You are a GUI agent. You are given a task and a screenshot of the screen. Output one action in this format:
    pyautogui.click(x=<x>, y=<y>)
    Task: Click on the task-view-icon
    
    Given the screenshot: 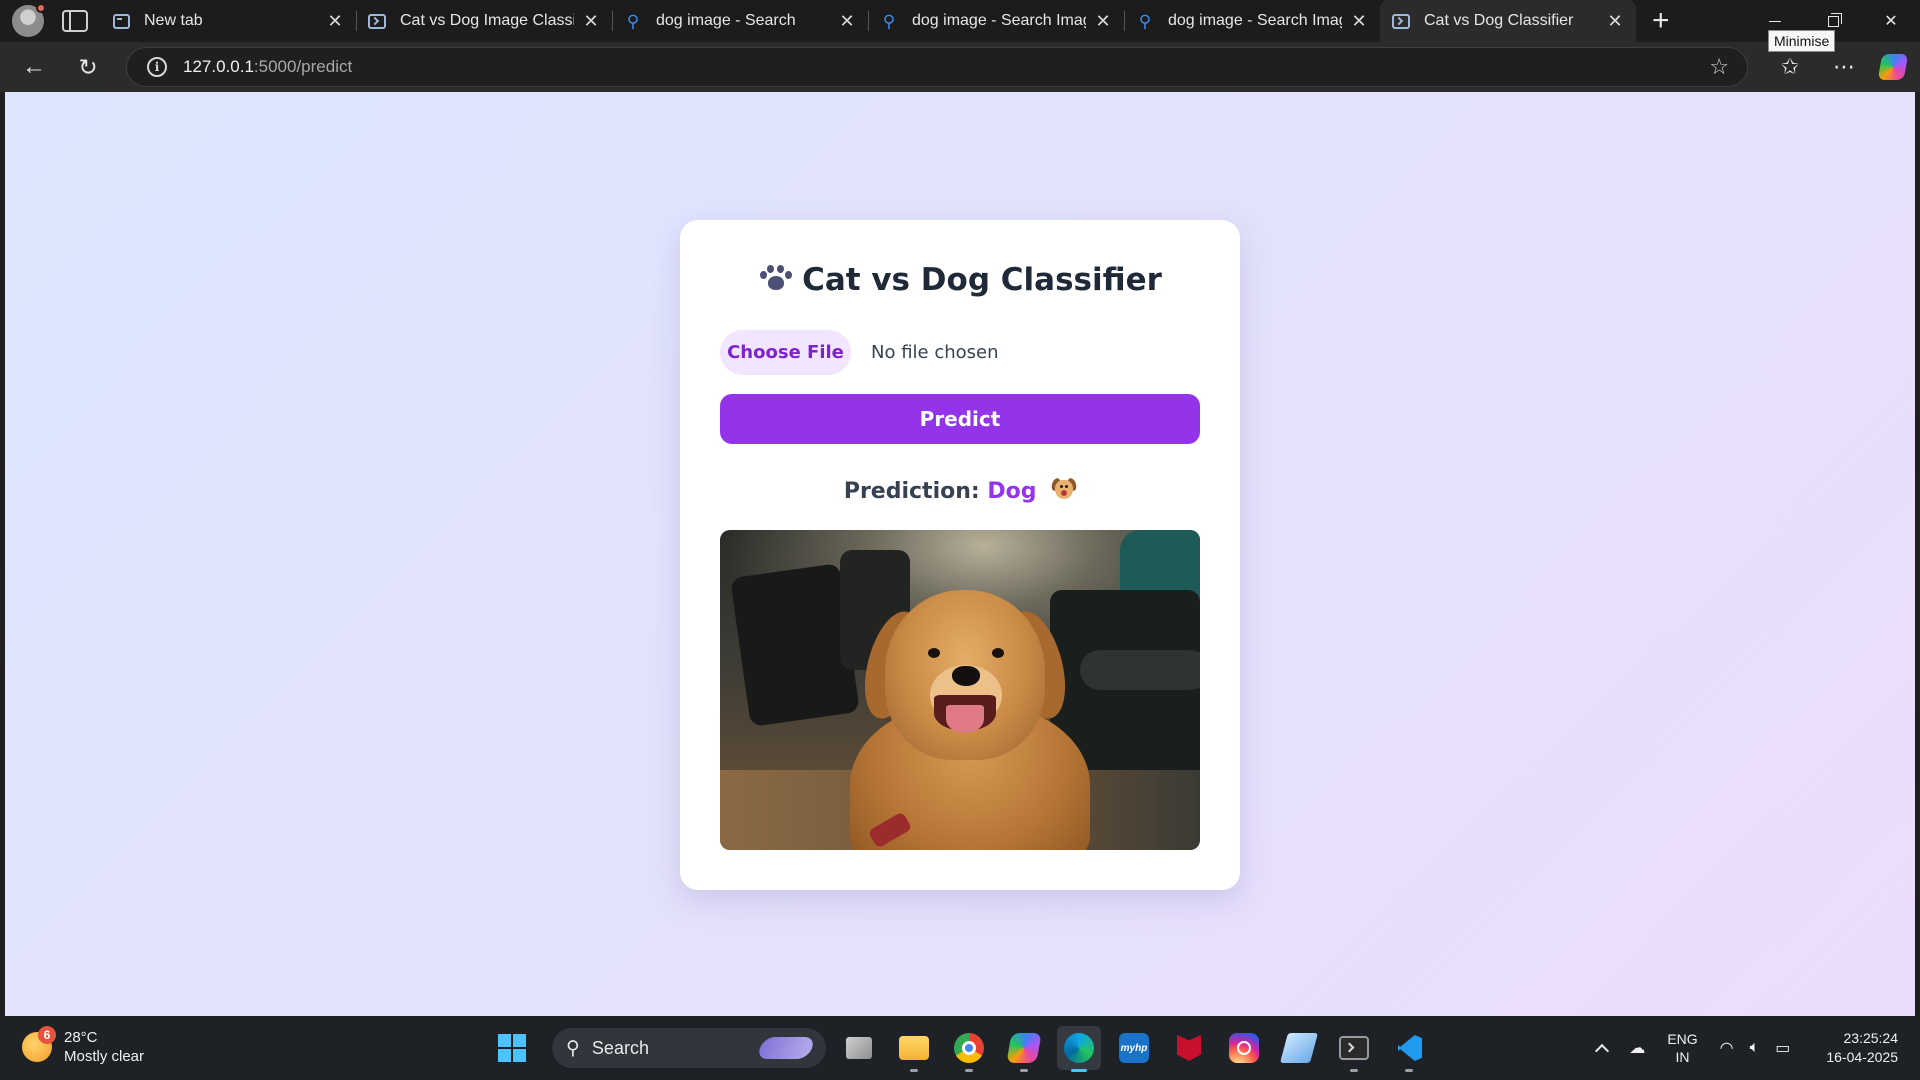 What is the action you would take?
    pyautogui.click(x=859, y=1048)
    